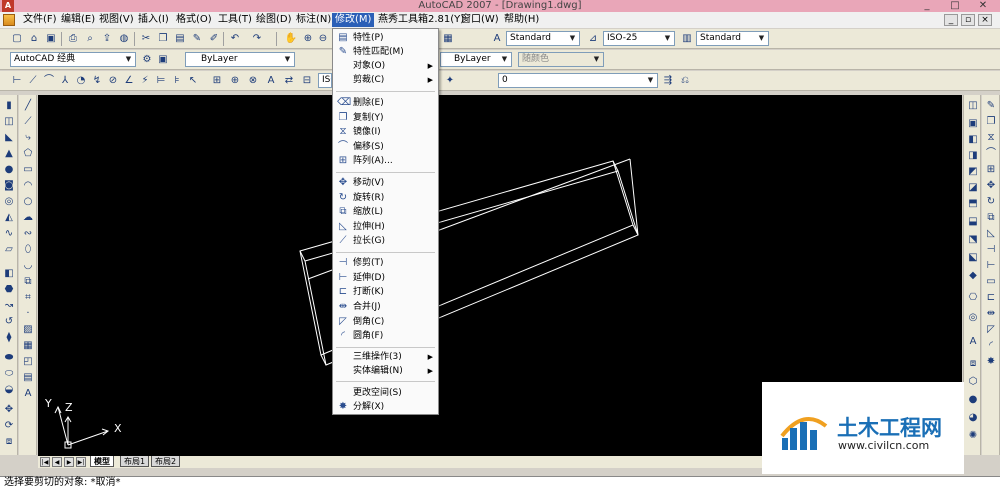 Image resolution: width=1000 pixels, height=489 pixels. I want to click on redo-icon: ↷, so click(257, 39).